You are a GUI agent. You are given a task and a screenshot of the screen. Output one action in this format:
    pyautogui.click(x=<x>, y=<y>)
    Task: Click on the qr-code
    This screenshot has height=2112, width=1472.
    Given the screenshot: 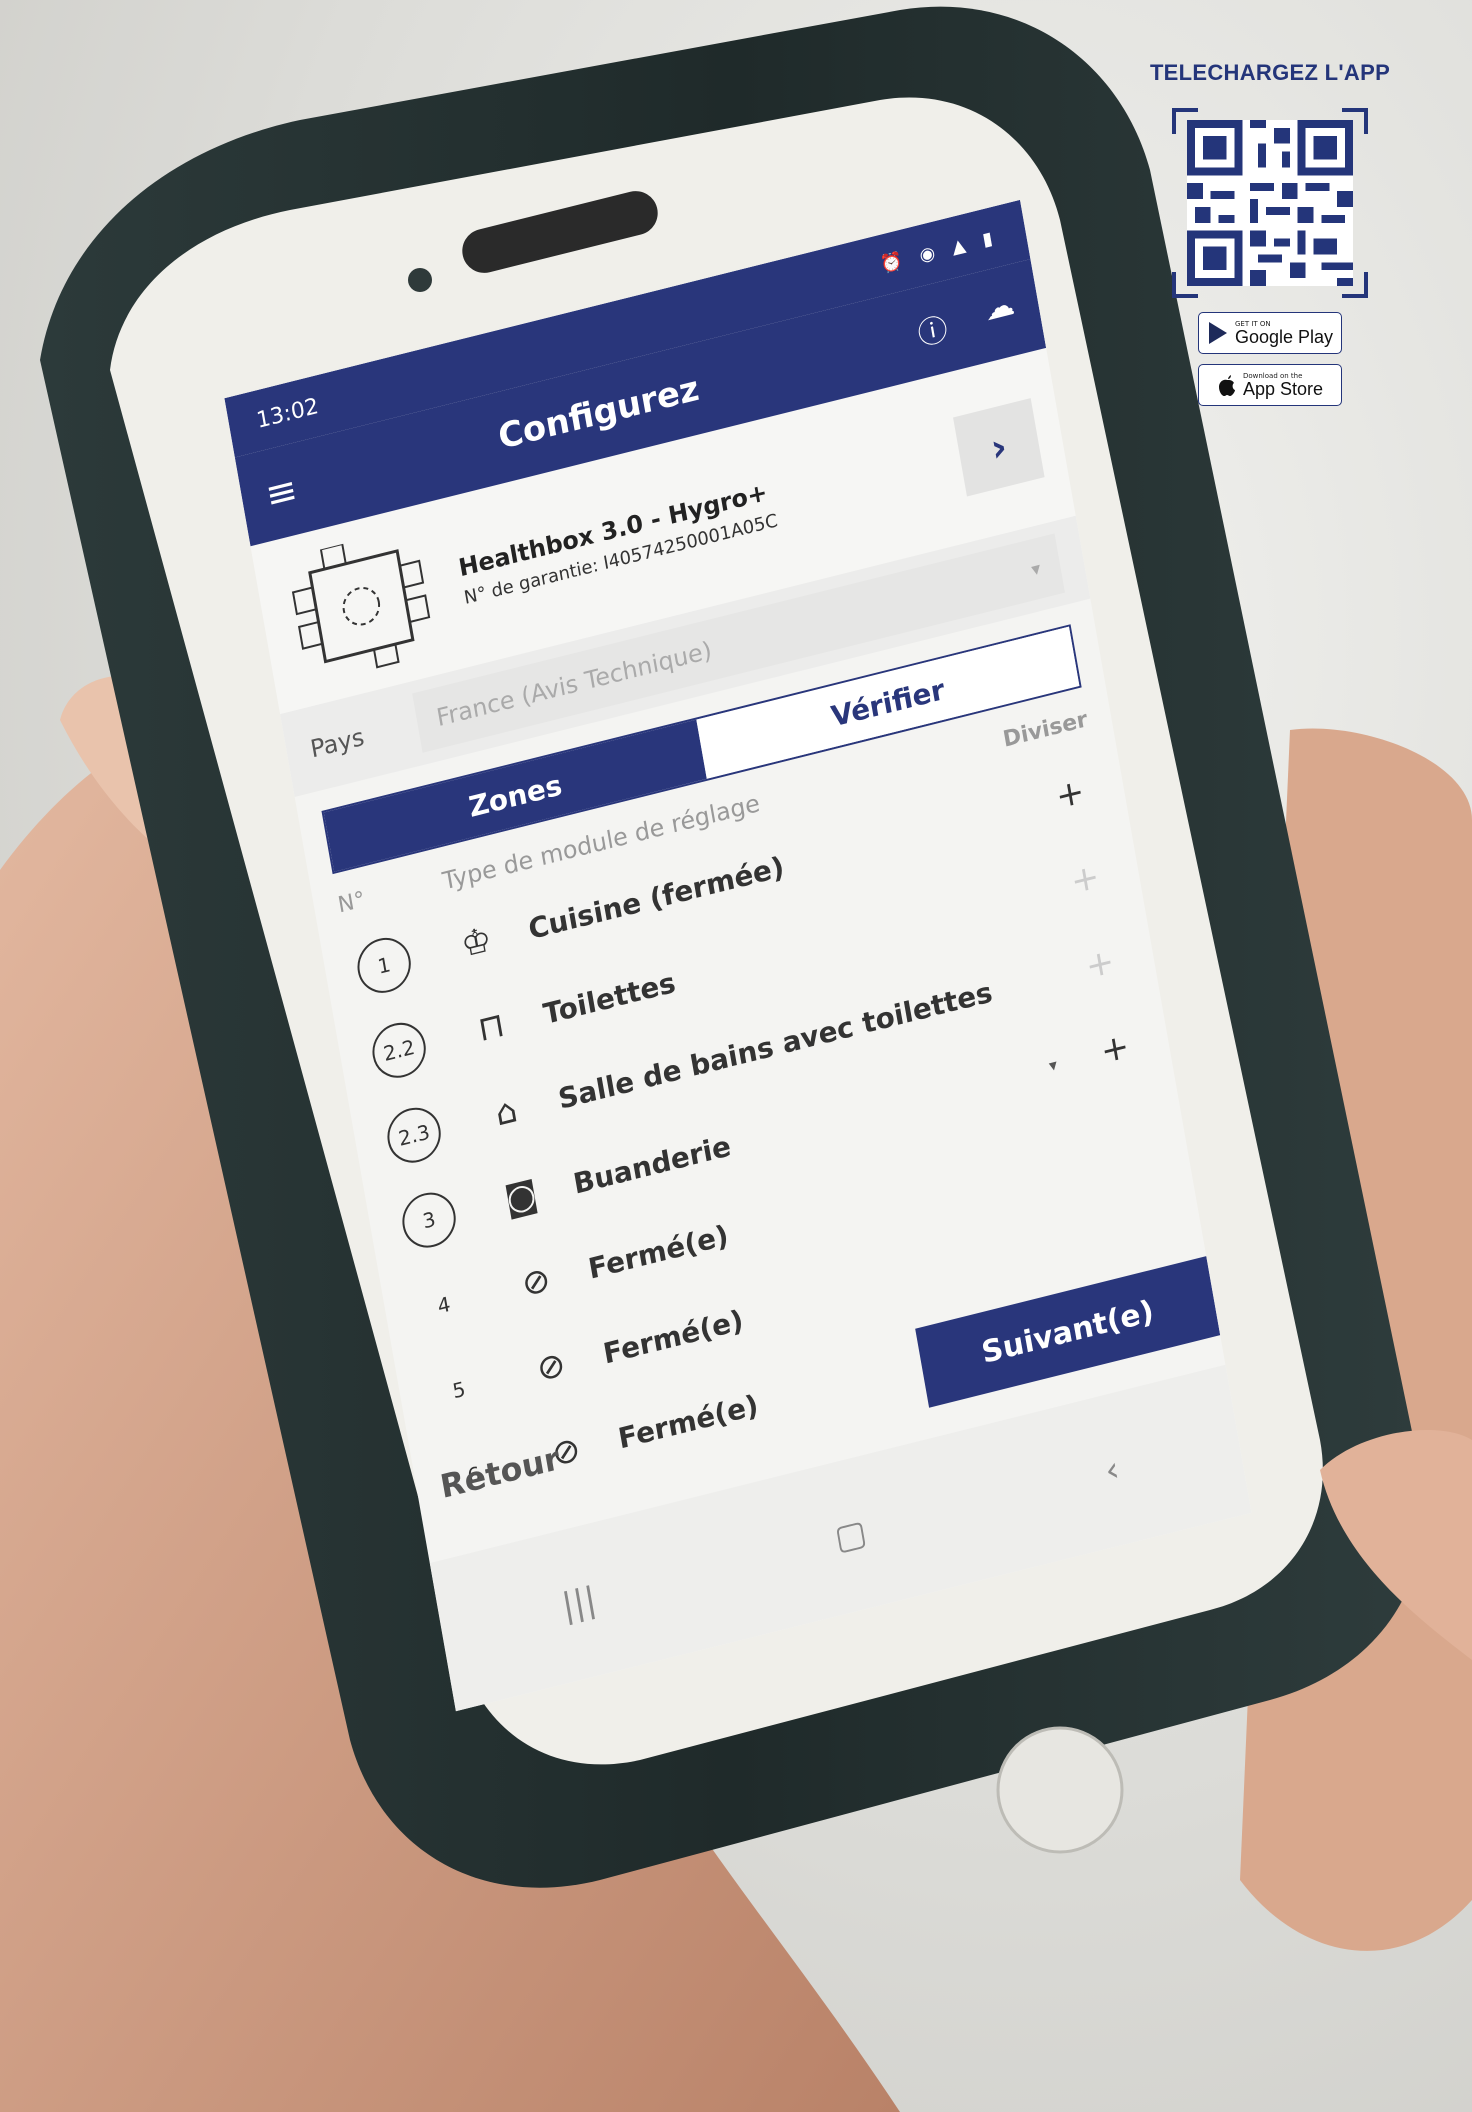 What is the action you would take?
    pyautogui.click(x=1270, y=203)
    